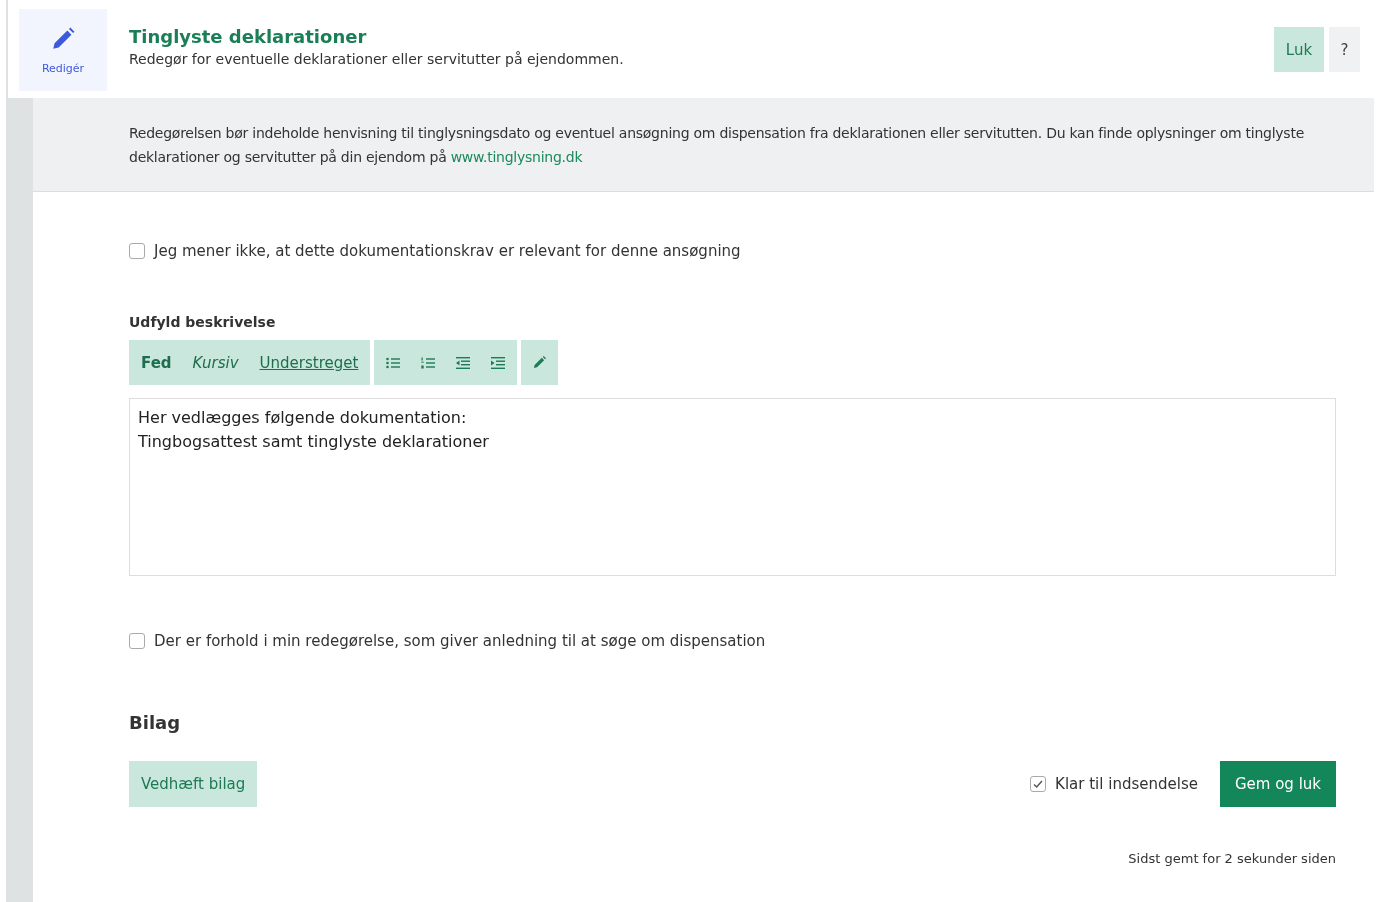 This screenshot has width=1378, height=902. I want to click on bold-button: Fed, so click(156, 362).